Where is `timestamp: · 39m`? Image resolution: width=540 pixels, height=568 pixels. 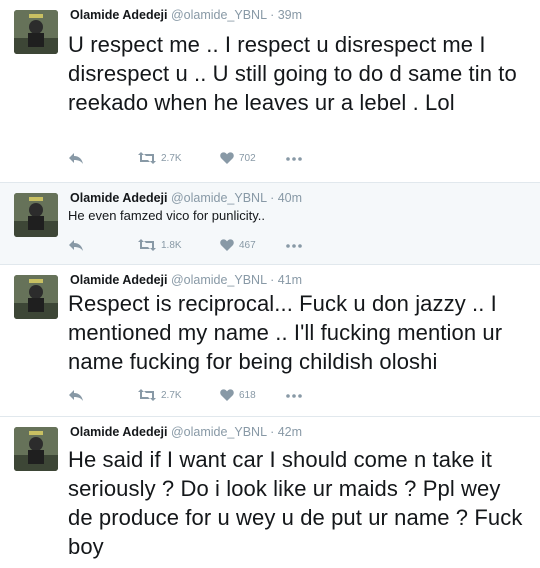
timestamp: · 39m is located at coordinates (286, 15).